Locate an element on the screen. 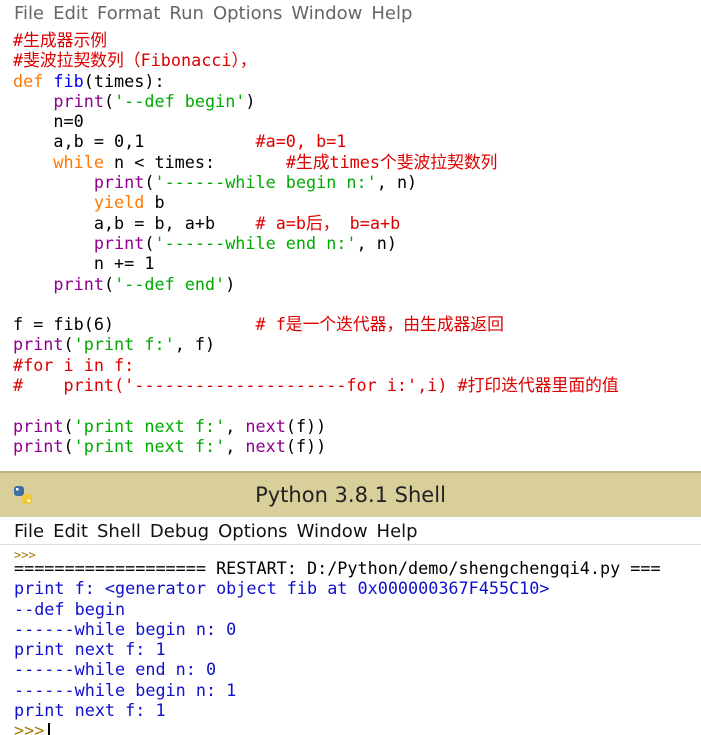  code-line: print('print f:', f) is located at coordinates (114, 344).